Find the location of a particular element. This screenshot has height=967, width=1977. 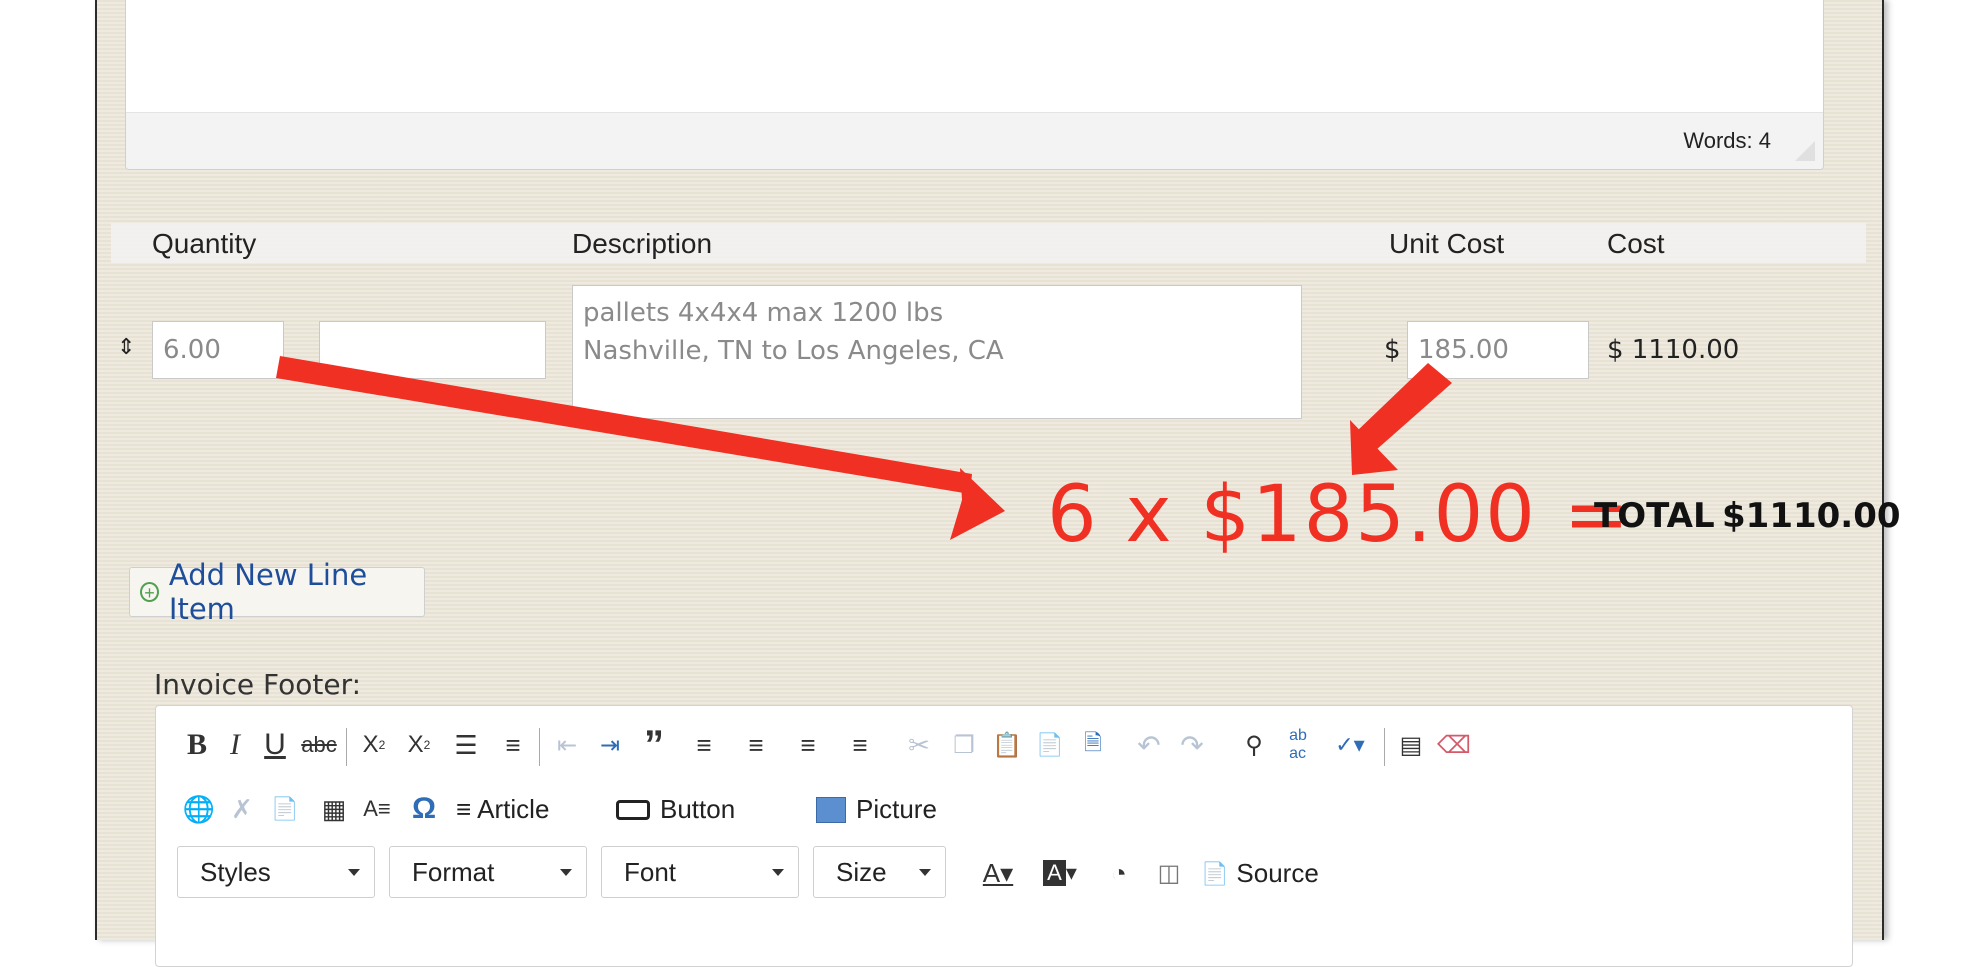

copy-icon: ❐ is located at coordinates (964, 745).